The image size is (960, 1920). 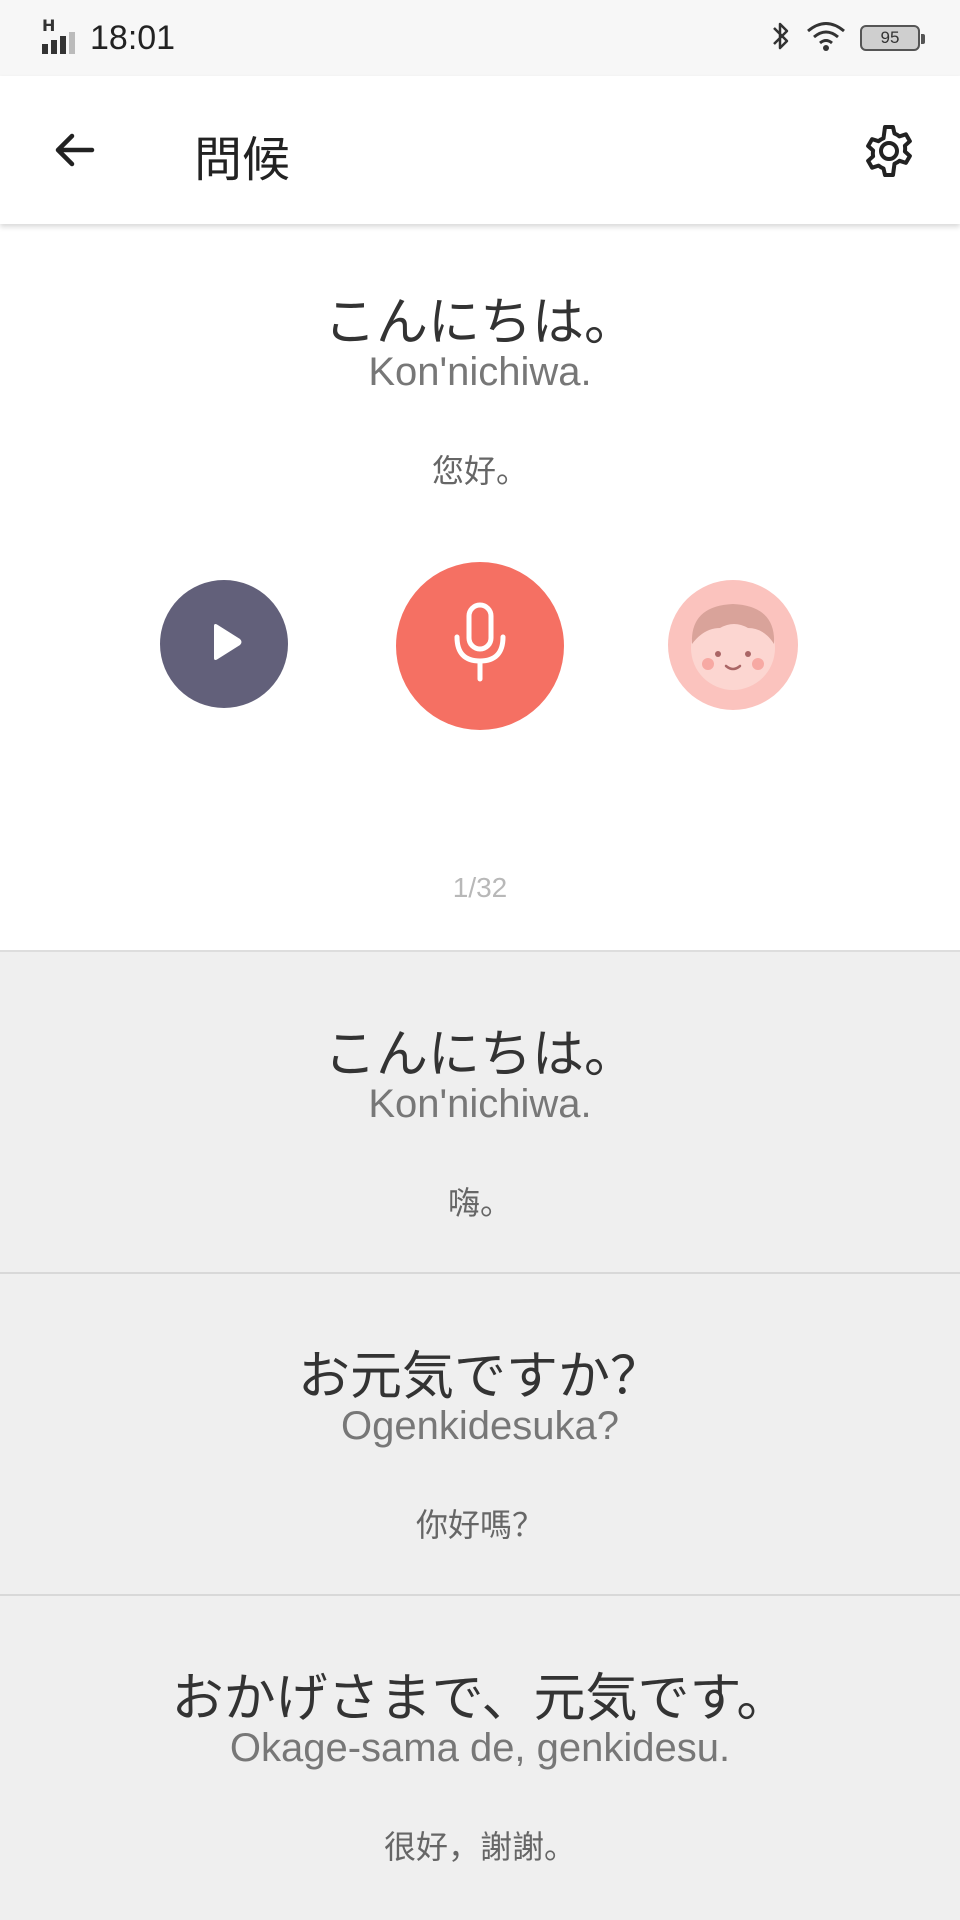 I want to click on gear-icon, so click(x=889, y=153).